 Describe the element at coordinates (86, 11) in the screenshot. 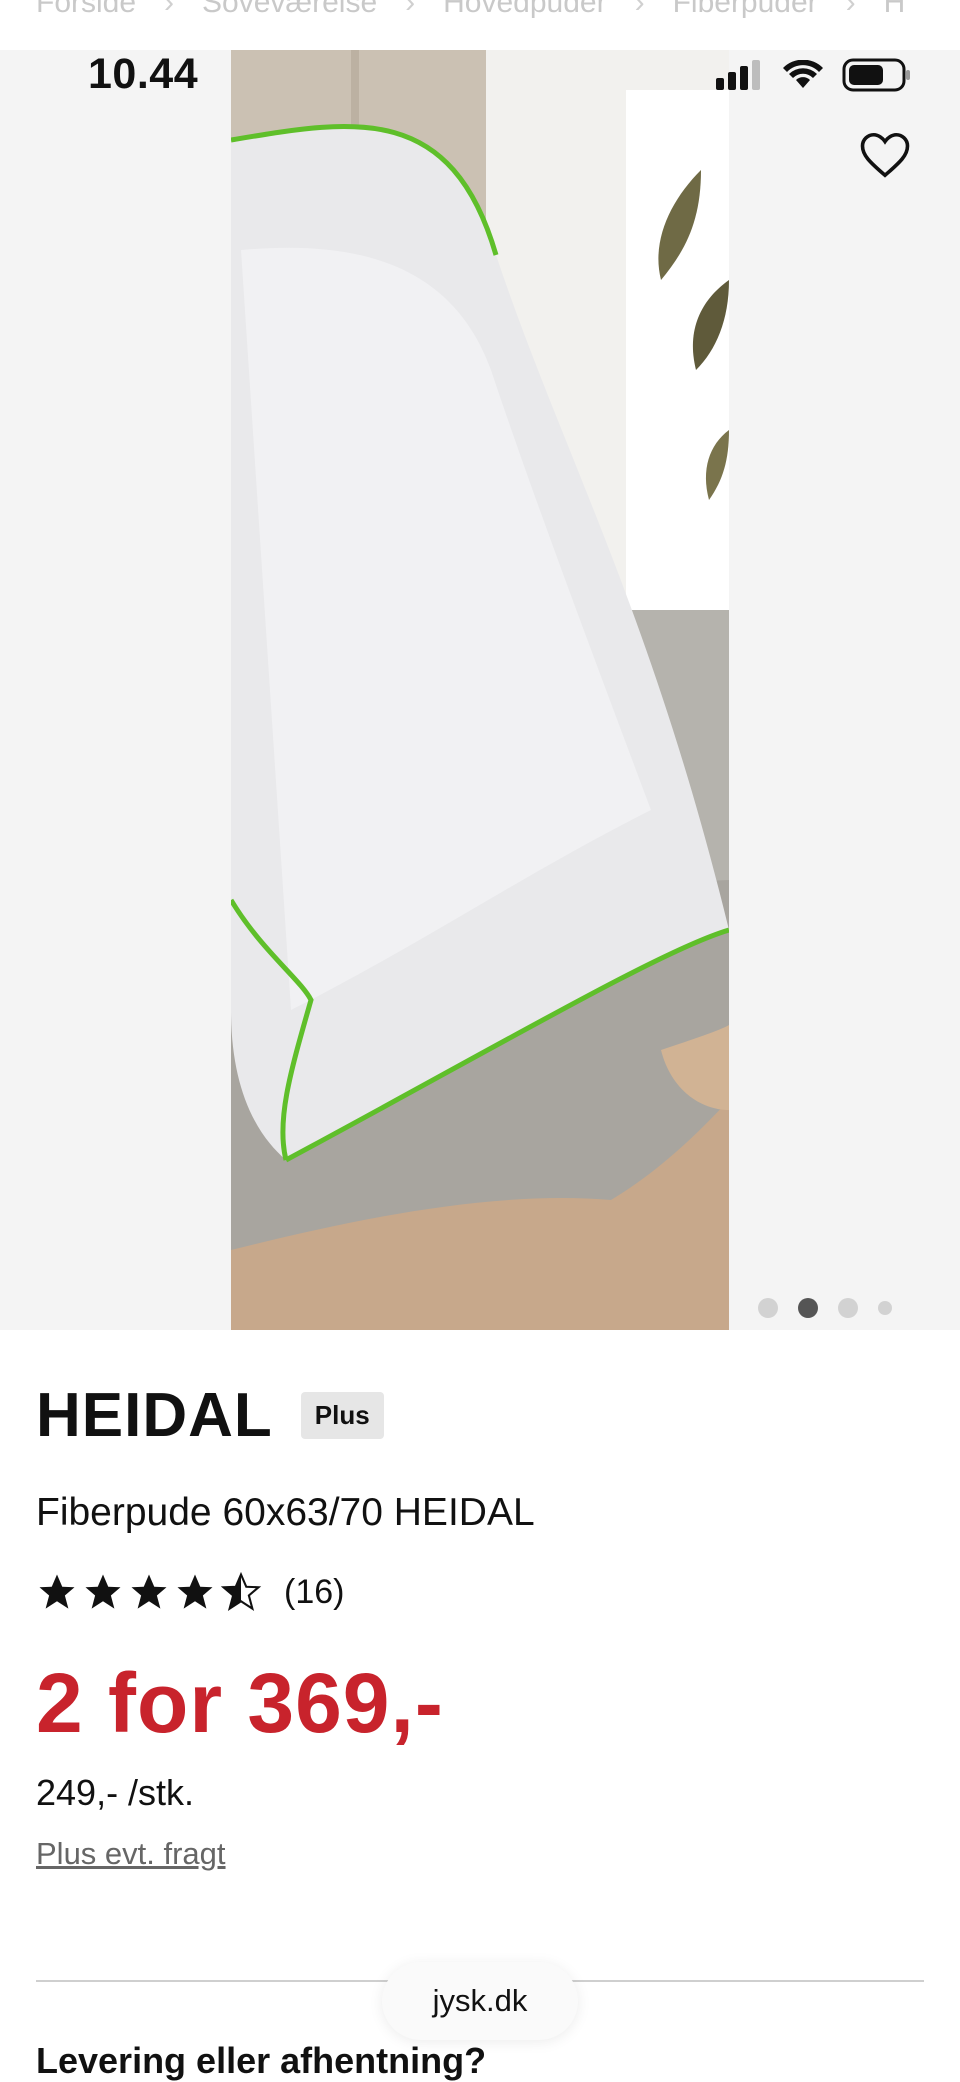

I see `breadcrumb-item: Forside` at that location.